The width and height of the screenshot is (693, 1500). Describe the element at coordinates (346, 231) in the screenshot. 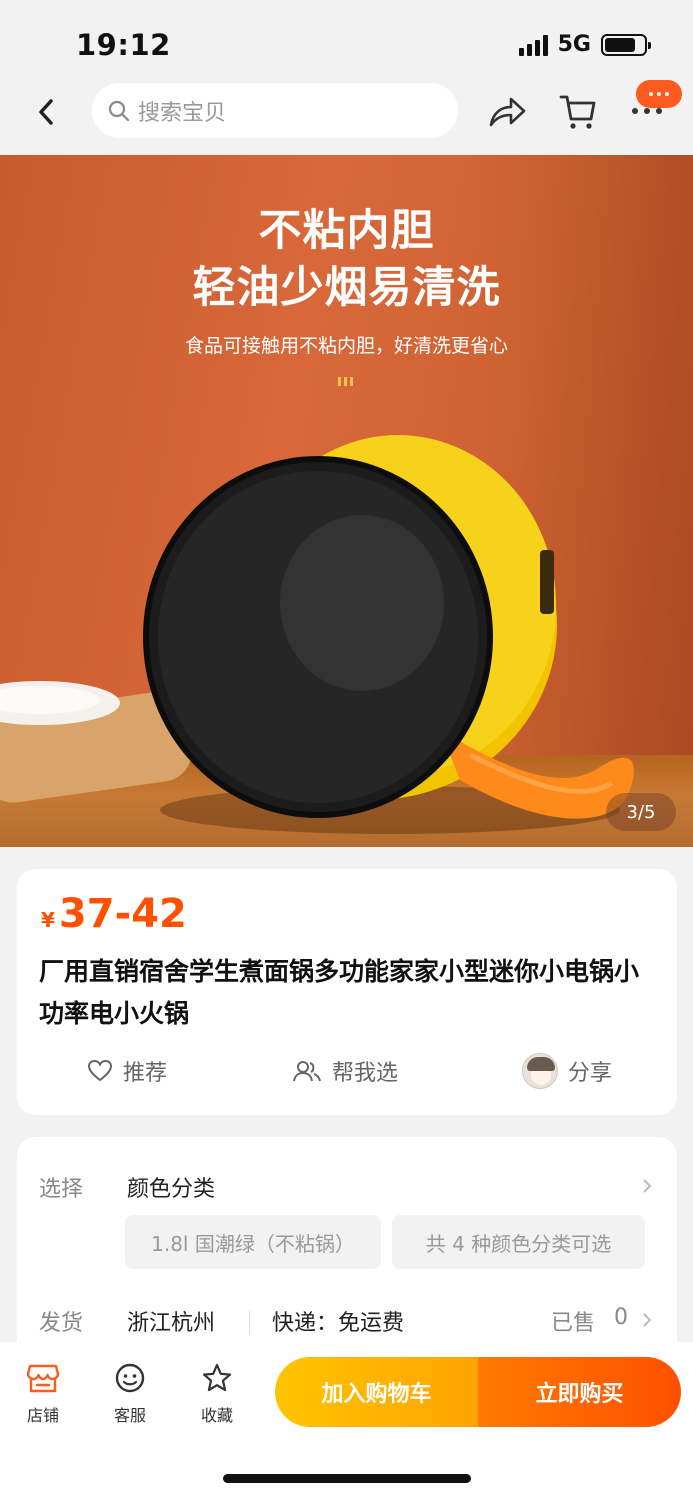

I see `hero-title-line1: 不粘内胆` at that location.